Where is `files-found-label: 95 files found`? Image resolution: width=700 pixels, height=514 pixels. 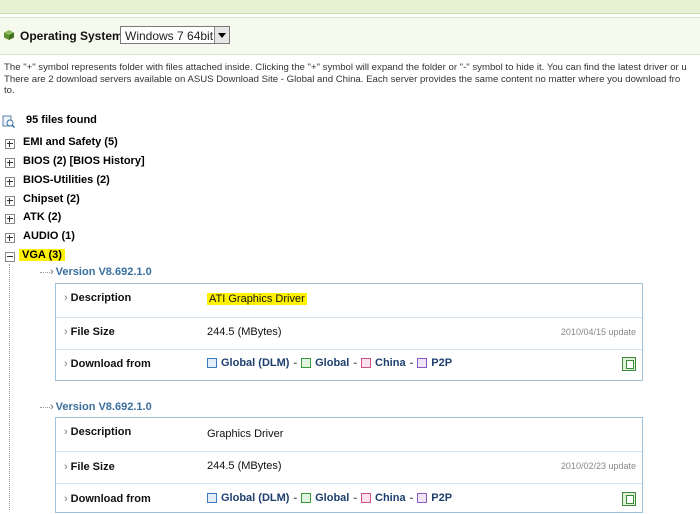
files-found-label: 95 files found is located at coordinates (61, 120).